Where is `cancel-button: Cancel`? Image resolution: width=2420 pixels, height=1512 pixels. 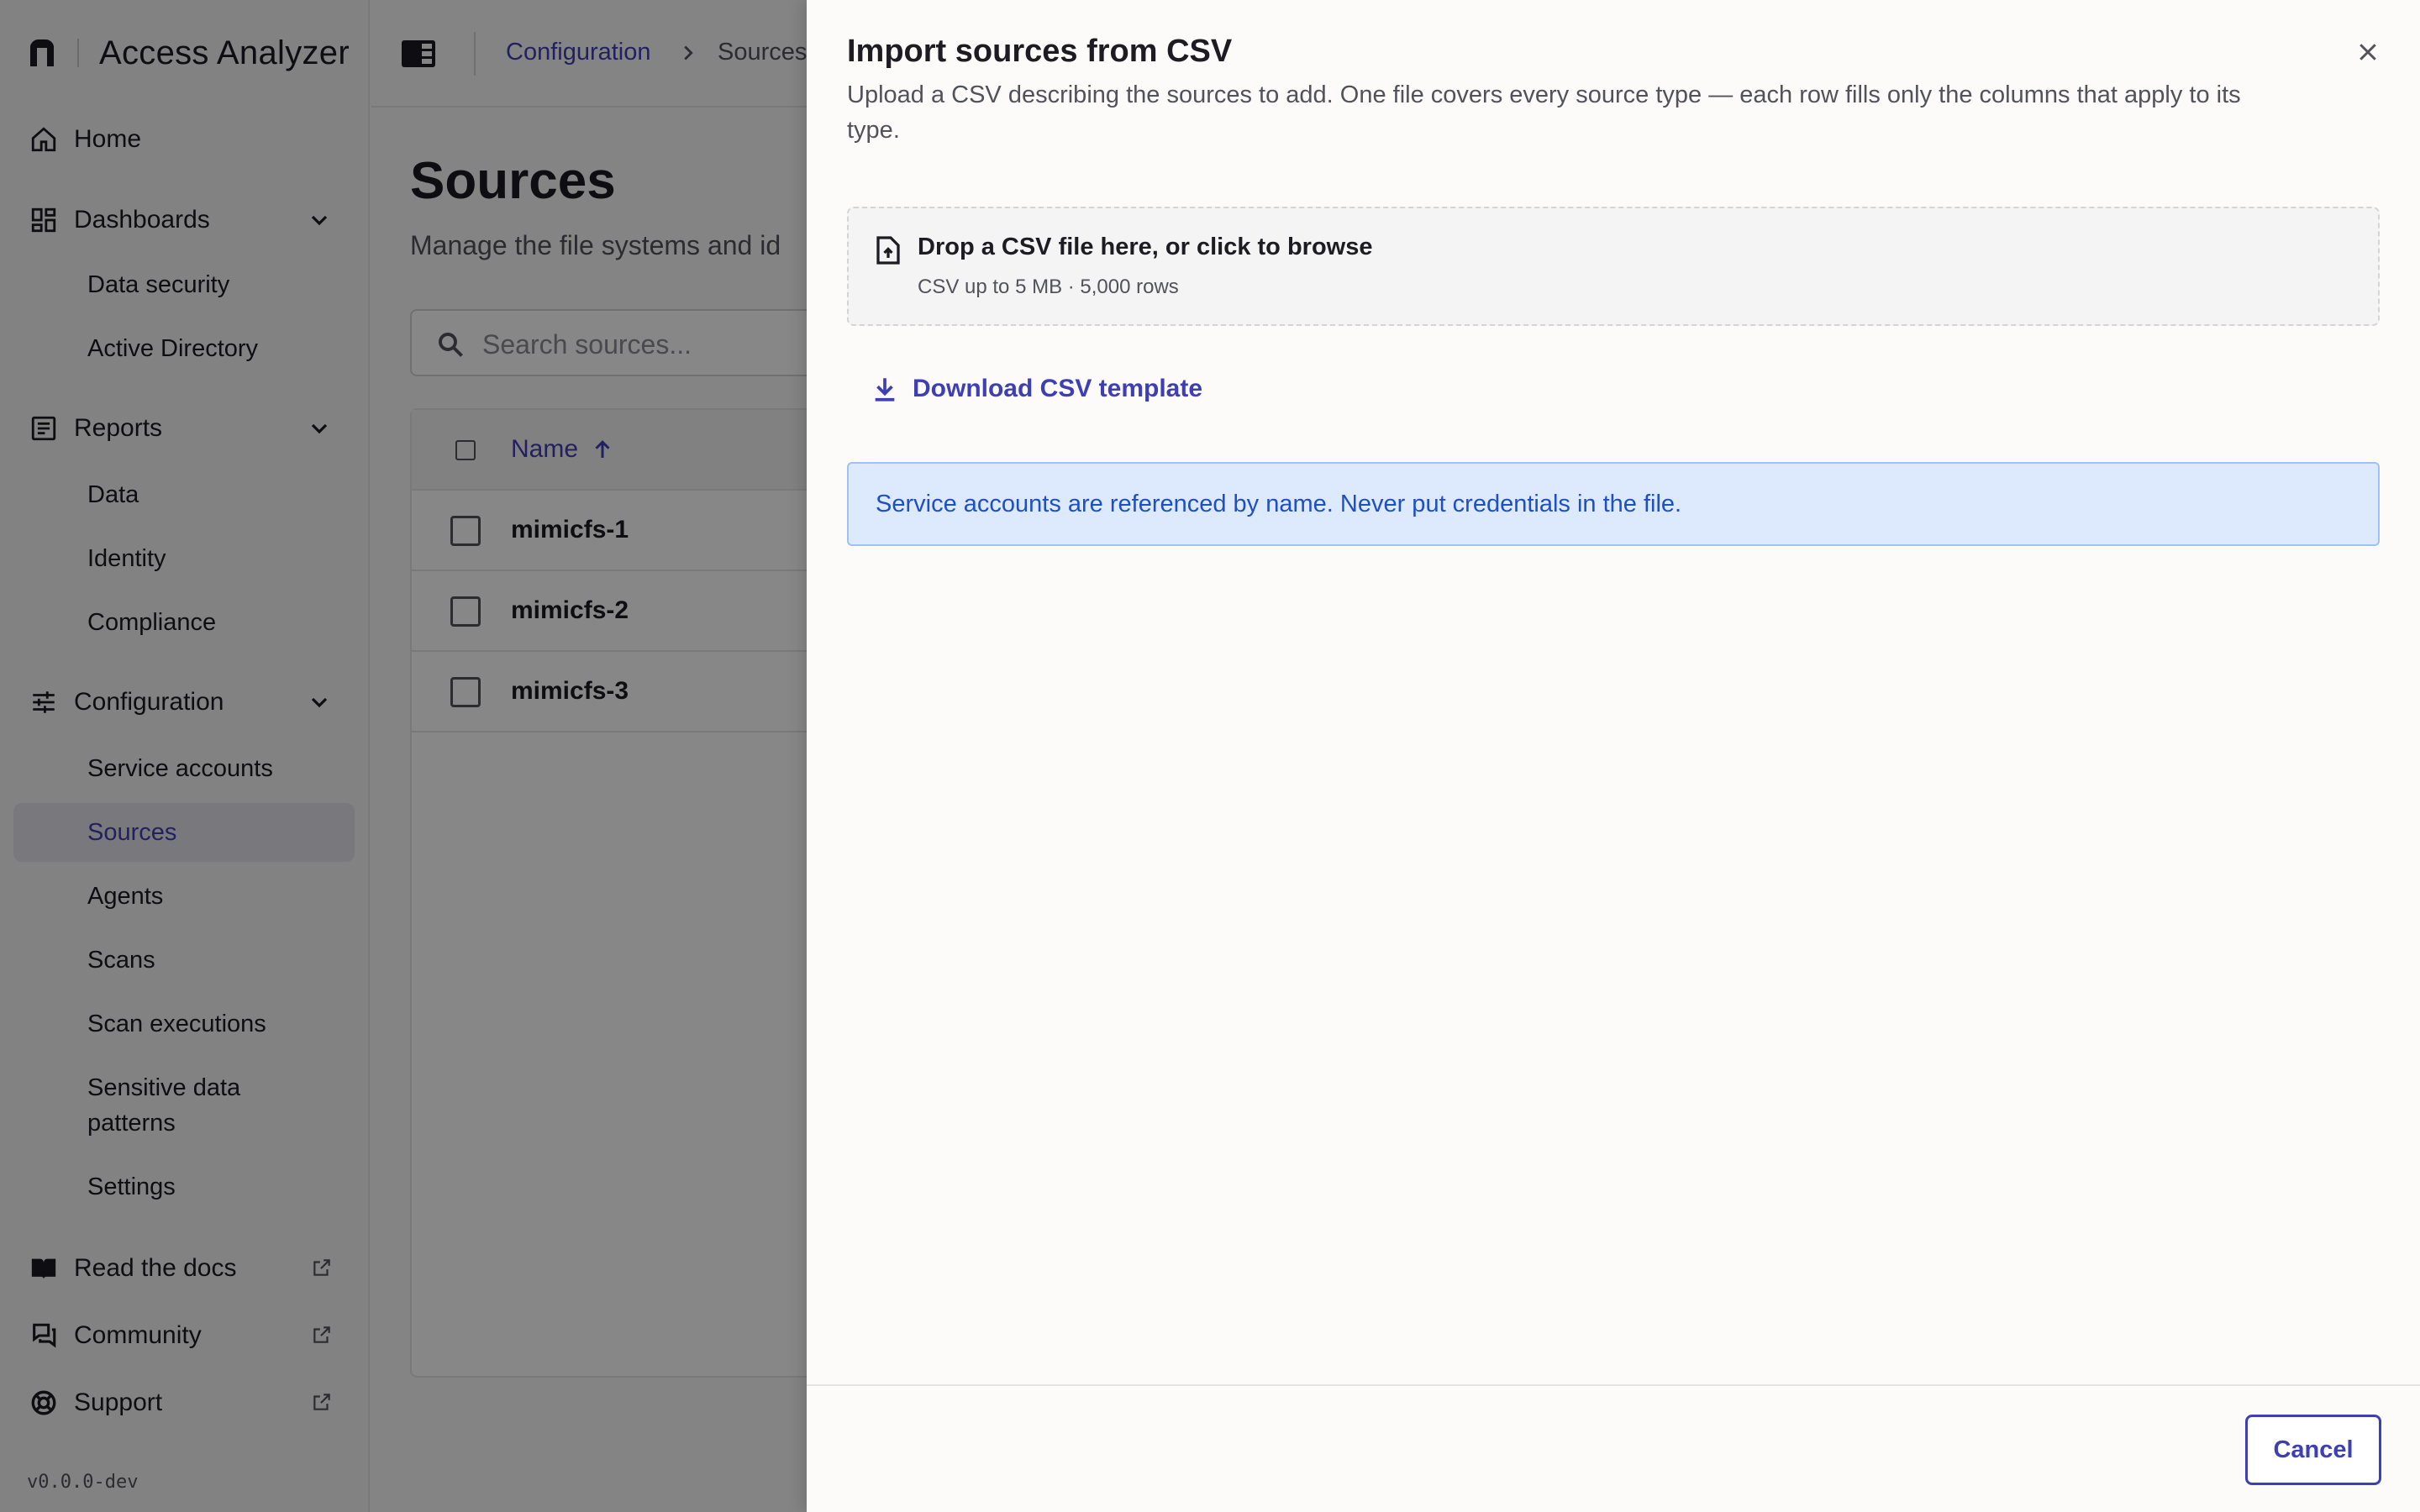
cancel-button: Cancel is located at coordinates (2313, 1450).